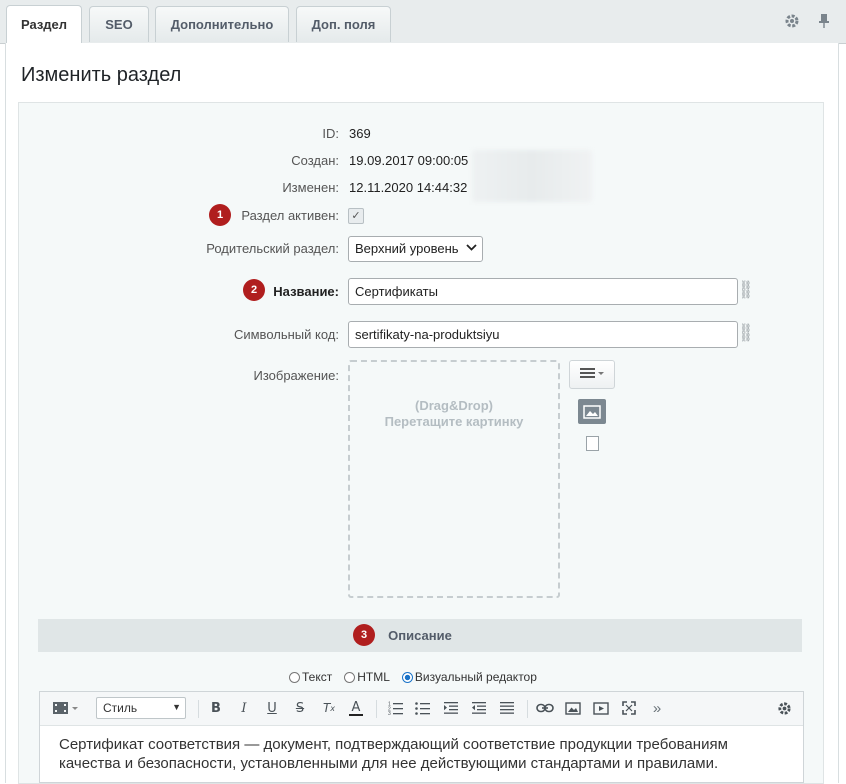 The image size is (846, 784). I want to click on image-icon, so click(573, 708).